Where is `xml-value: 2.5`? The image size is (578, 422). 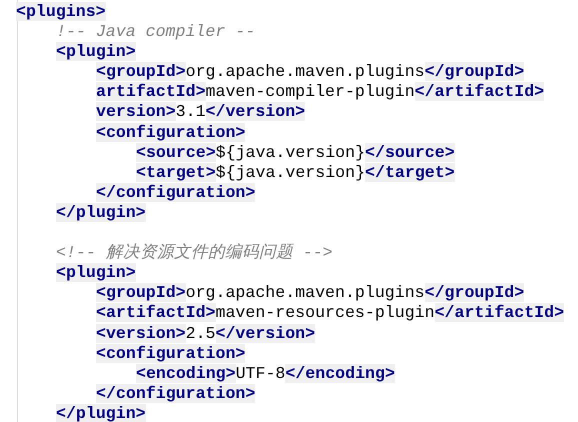 xml-value: 2.5 is located at coordinates (201, 333).